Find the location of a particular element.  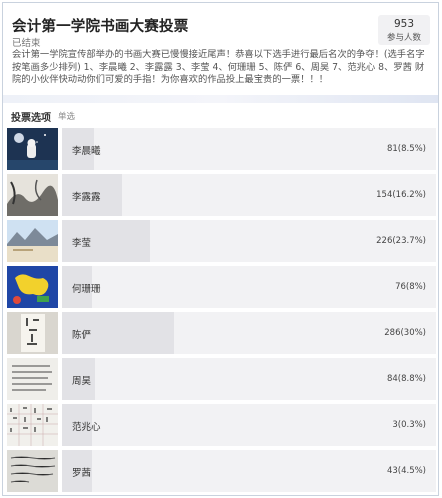

header-divider is located at coordinates (220, 99).